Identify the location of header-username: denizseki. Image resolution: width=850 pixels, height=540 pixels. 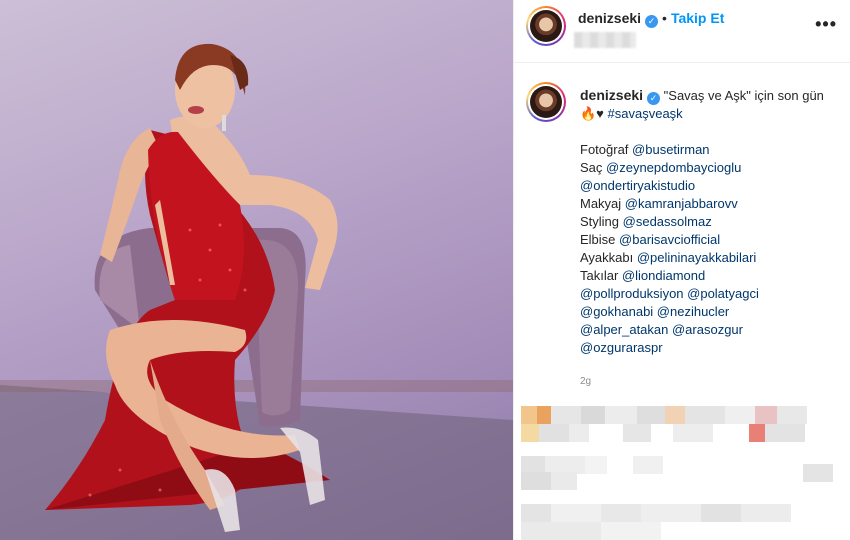
(609, 18).